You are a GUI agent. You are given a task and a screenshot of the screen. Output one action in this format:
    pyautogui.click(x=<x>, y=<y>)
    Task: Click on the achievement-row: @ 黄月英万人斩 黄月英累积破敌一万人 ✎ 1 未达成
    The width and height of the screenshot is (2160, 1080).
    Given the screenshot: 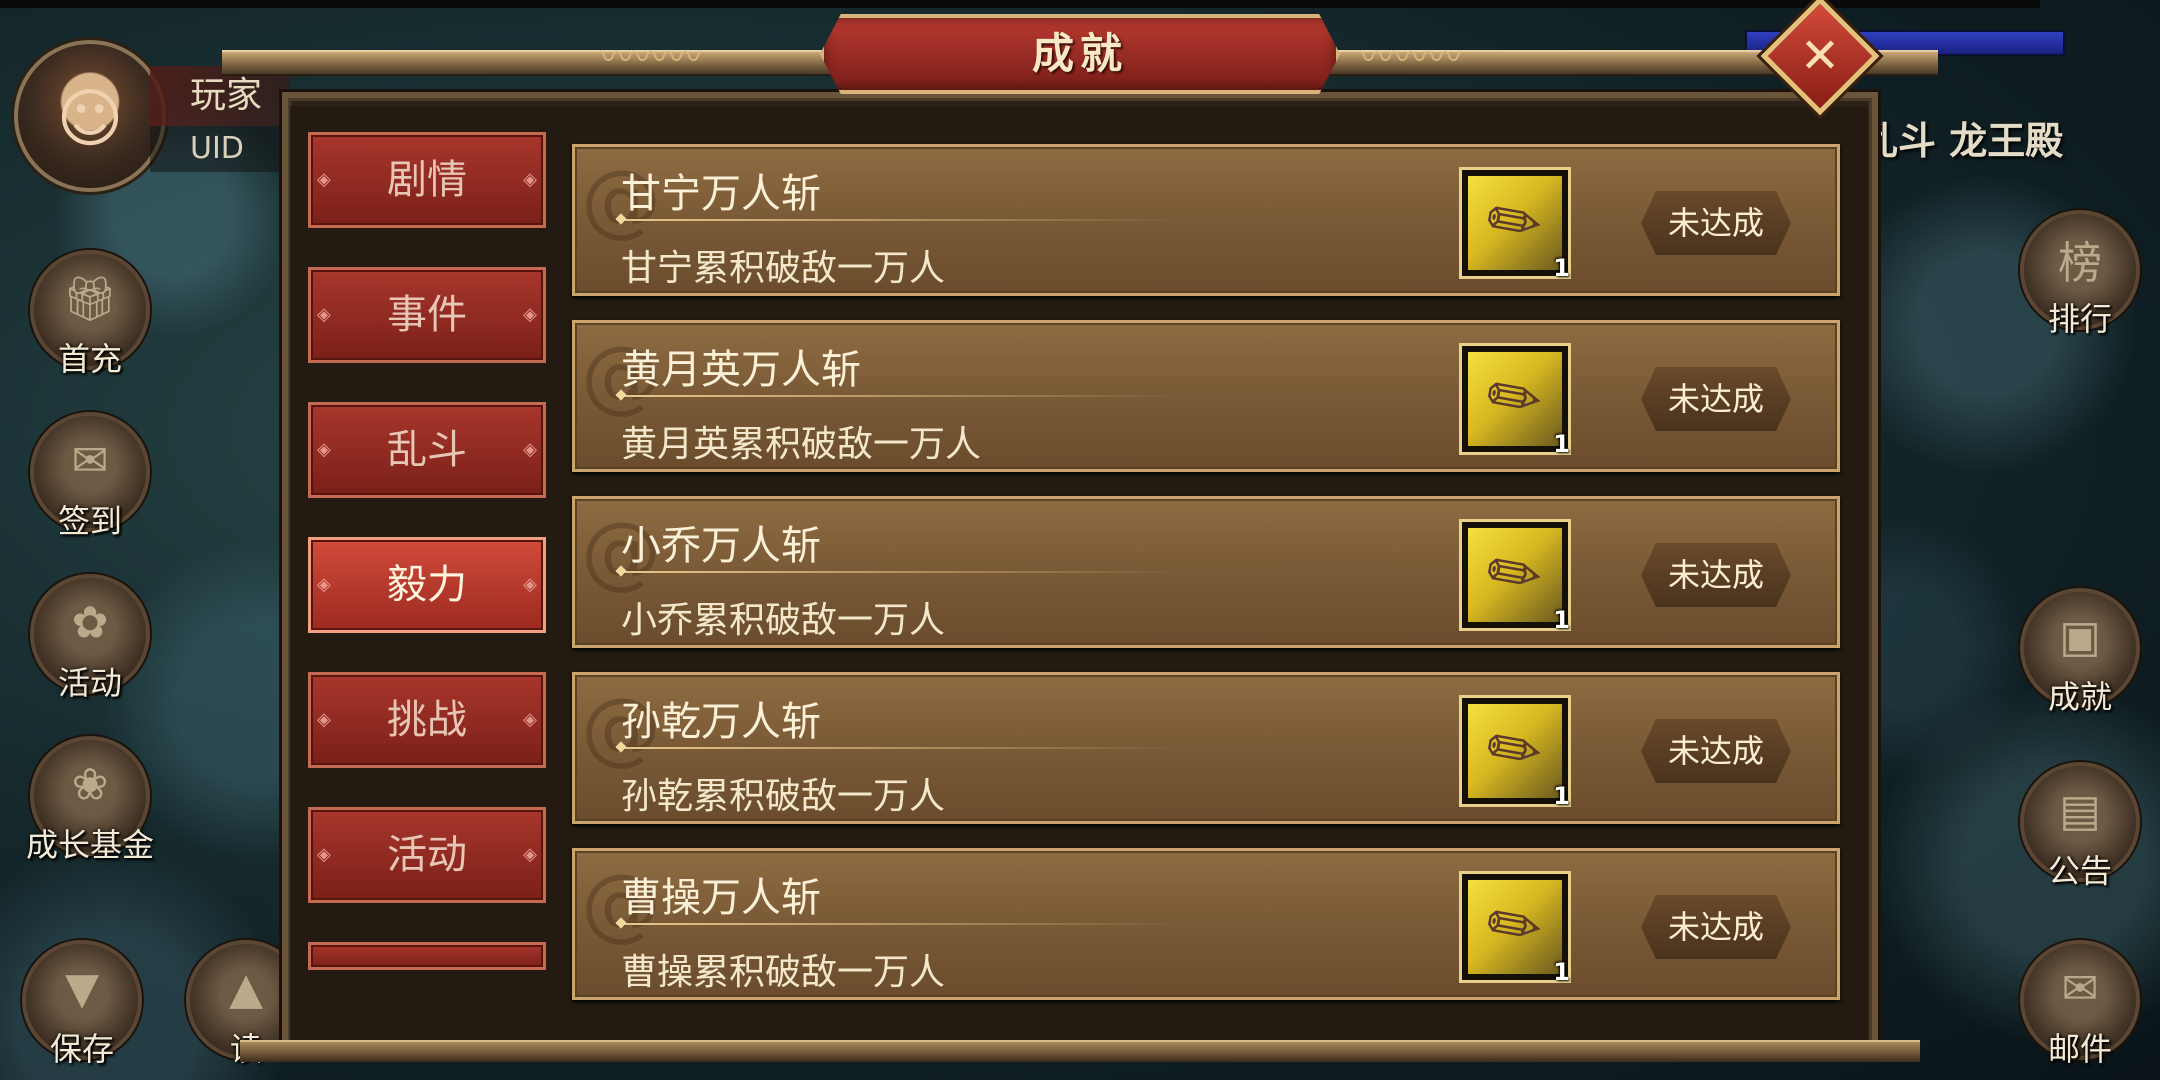 What is the action you would take?
    pyautogui.click(x=1206, y=396)
    